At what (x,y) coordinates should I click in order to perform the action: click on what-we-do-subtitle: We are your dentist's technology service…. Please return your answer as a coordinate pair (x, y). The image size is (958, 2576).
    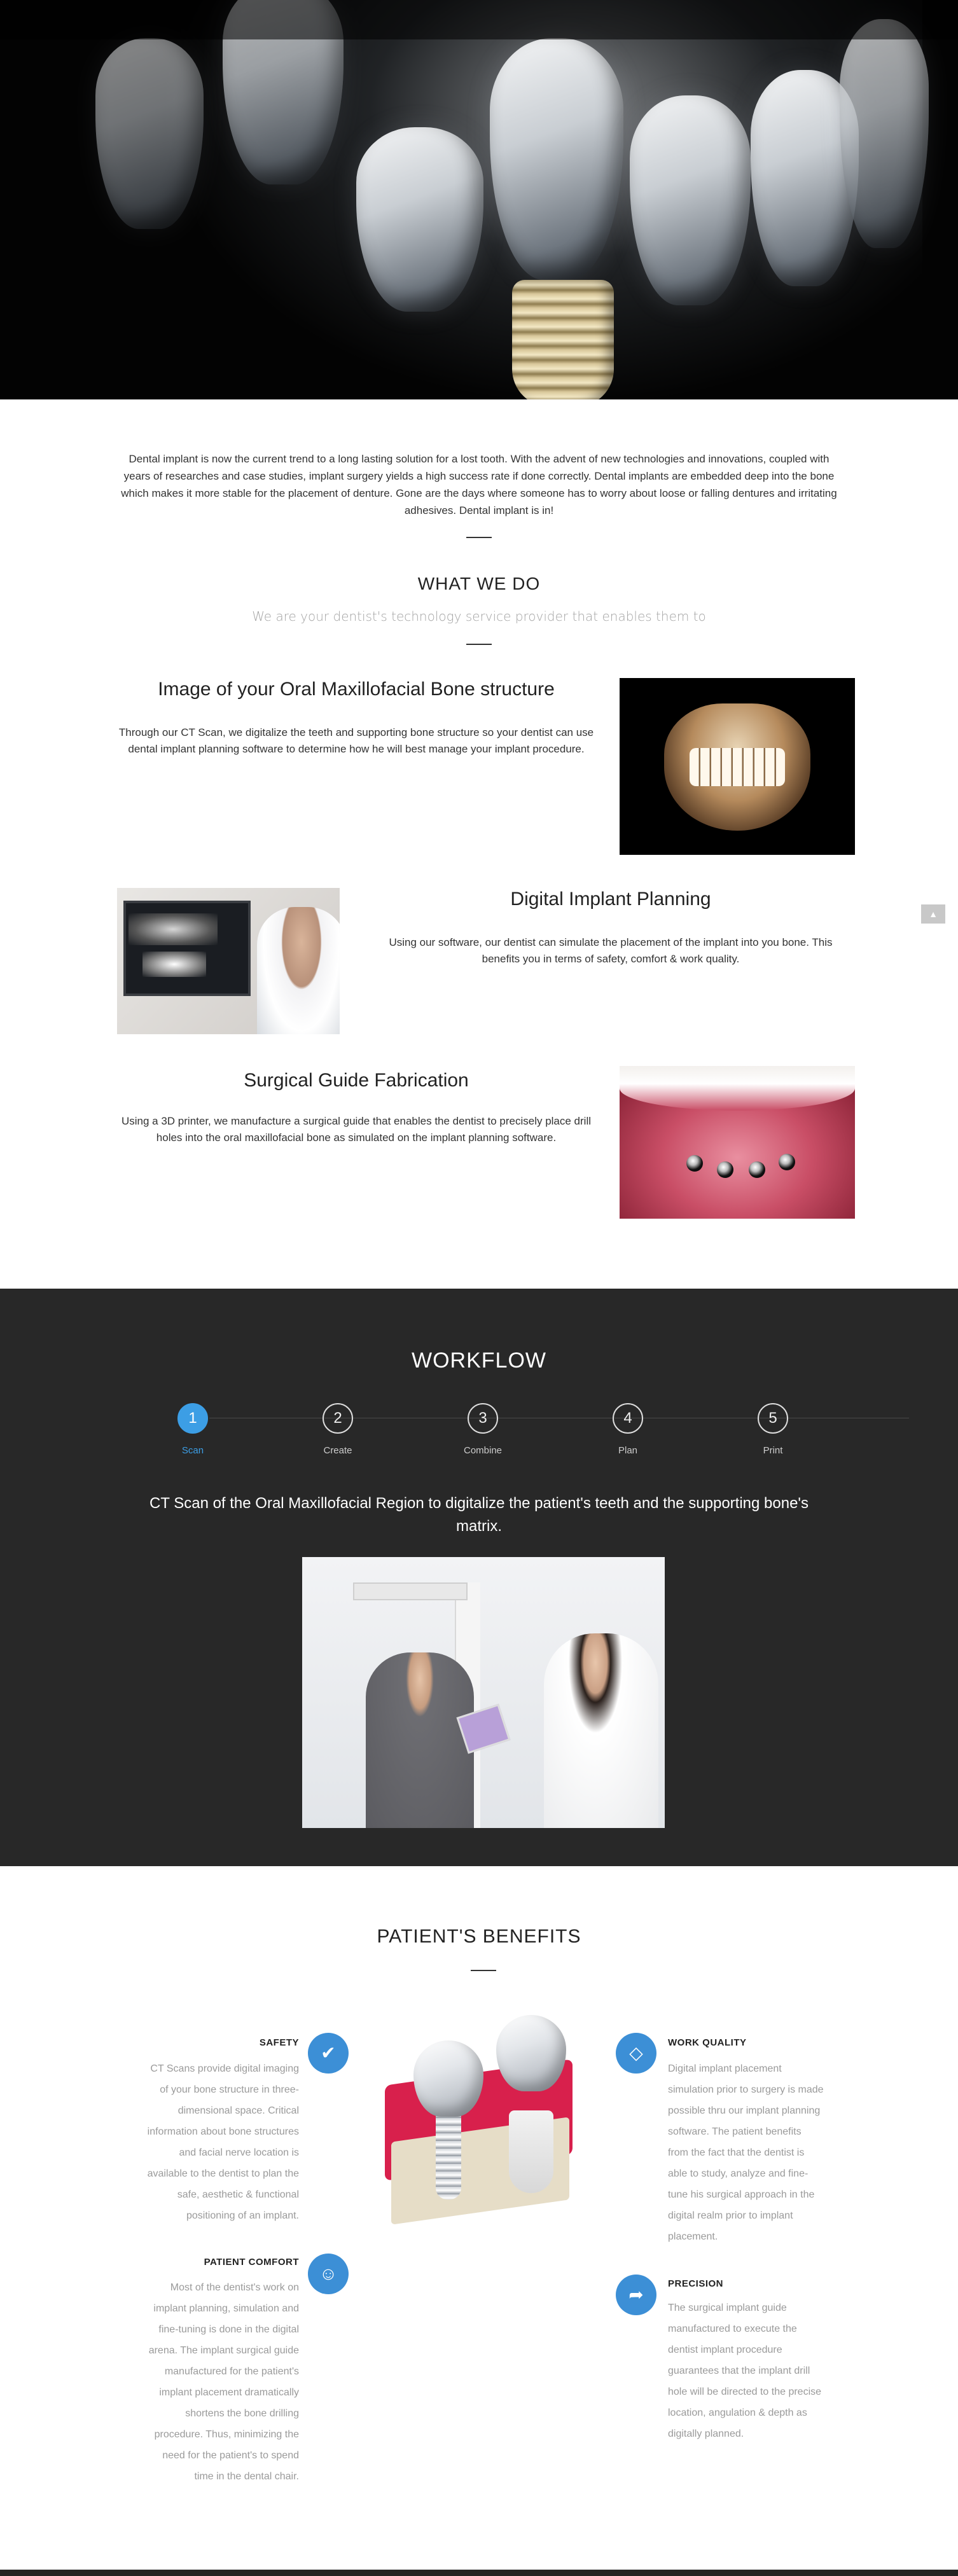
    Looking at the image, I should click on (479, 616).